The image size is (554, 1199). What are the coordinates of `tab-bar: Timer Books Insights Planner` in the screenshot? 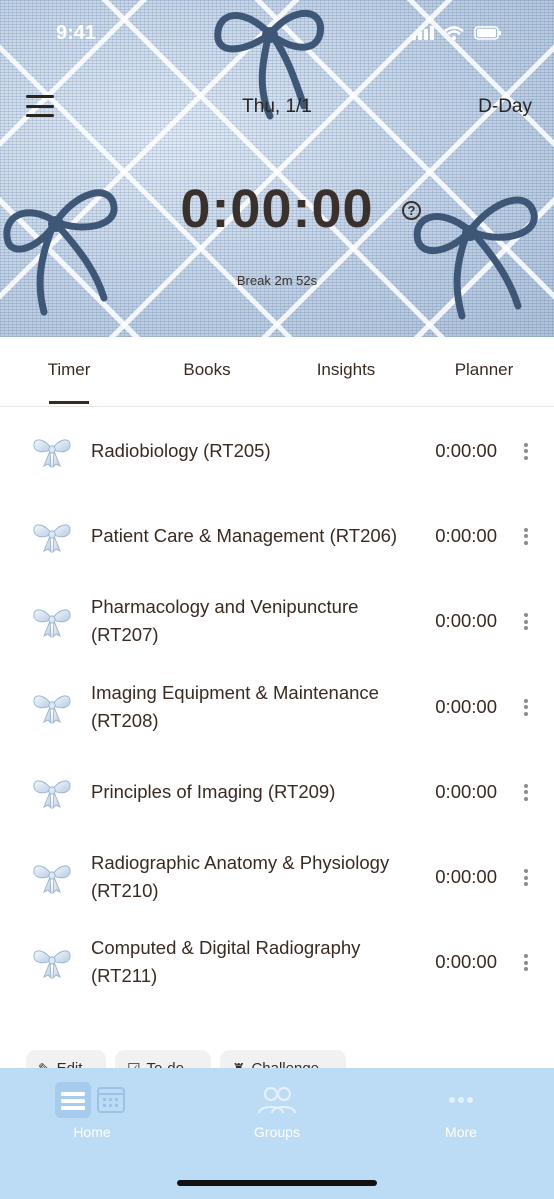 It's located at (277, 372).